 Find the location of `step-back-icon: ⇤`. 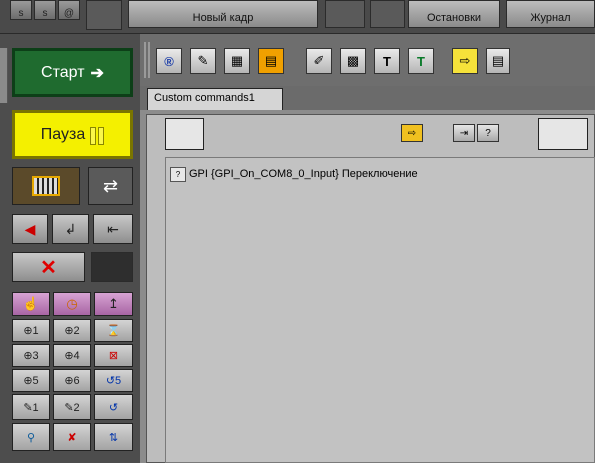

step-back-icon: ⇤ is located at coordinates (113, 228).